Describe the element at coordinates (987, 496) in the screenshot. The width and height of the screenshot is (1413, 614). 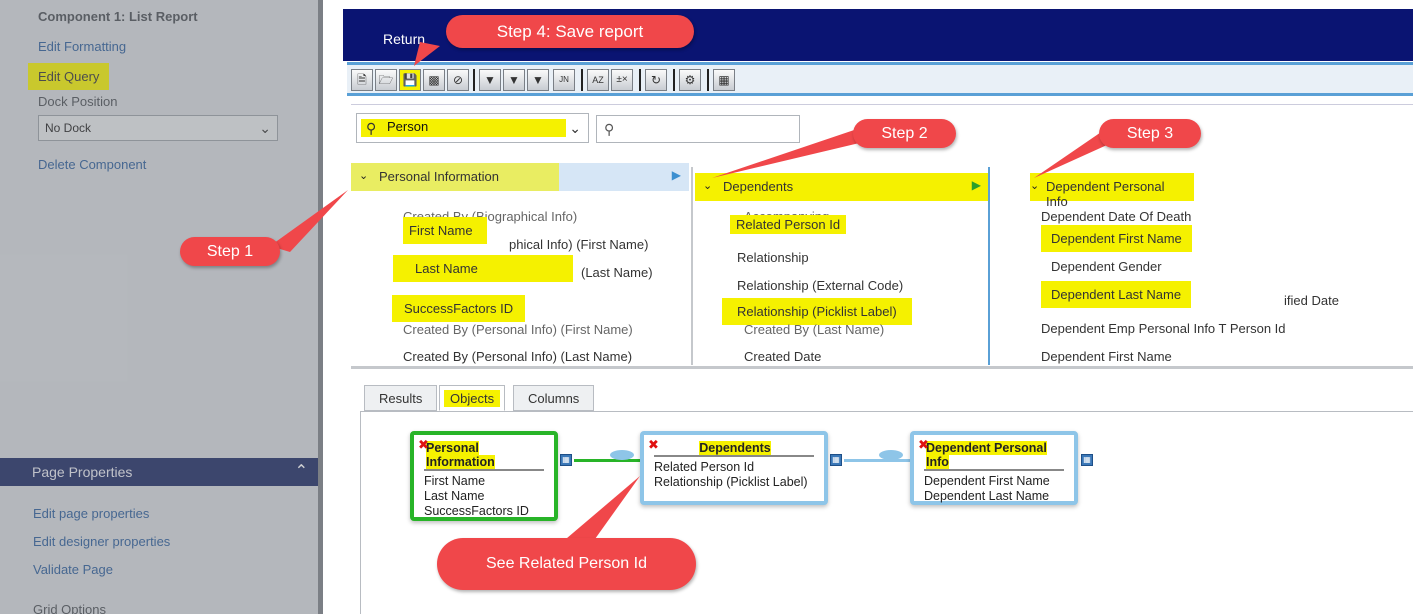
I see `object-field: Dependent Last Name` at that location.